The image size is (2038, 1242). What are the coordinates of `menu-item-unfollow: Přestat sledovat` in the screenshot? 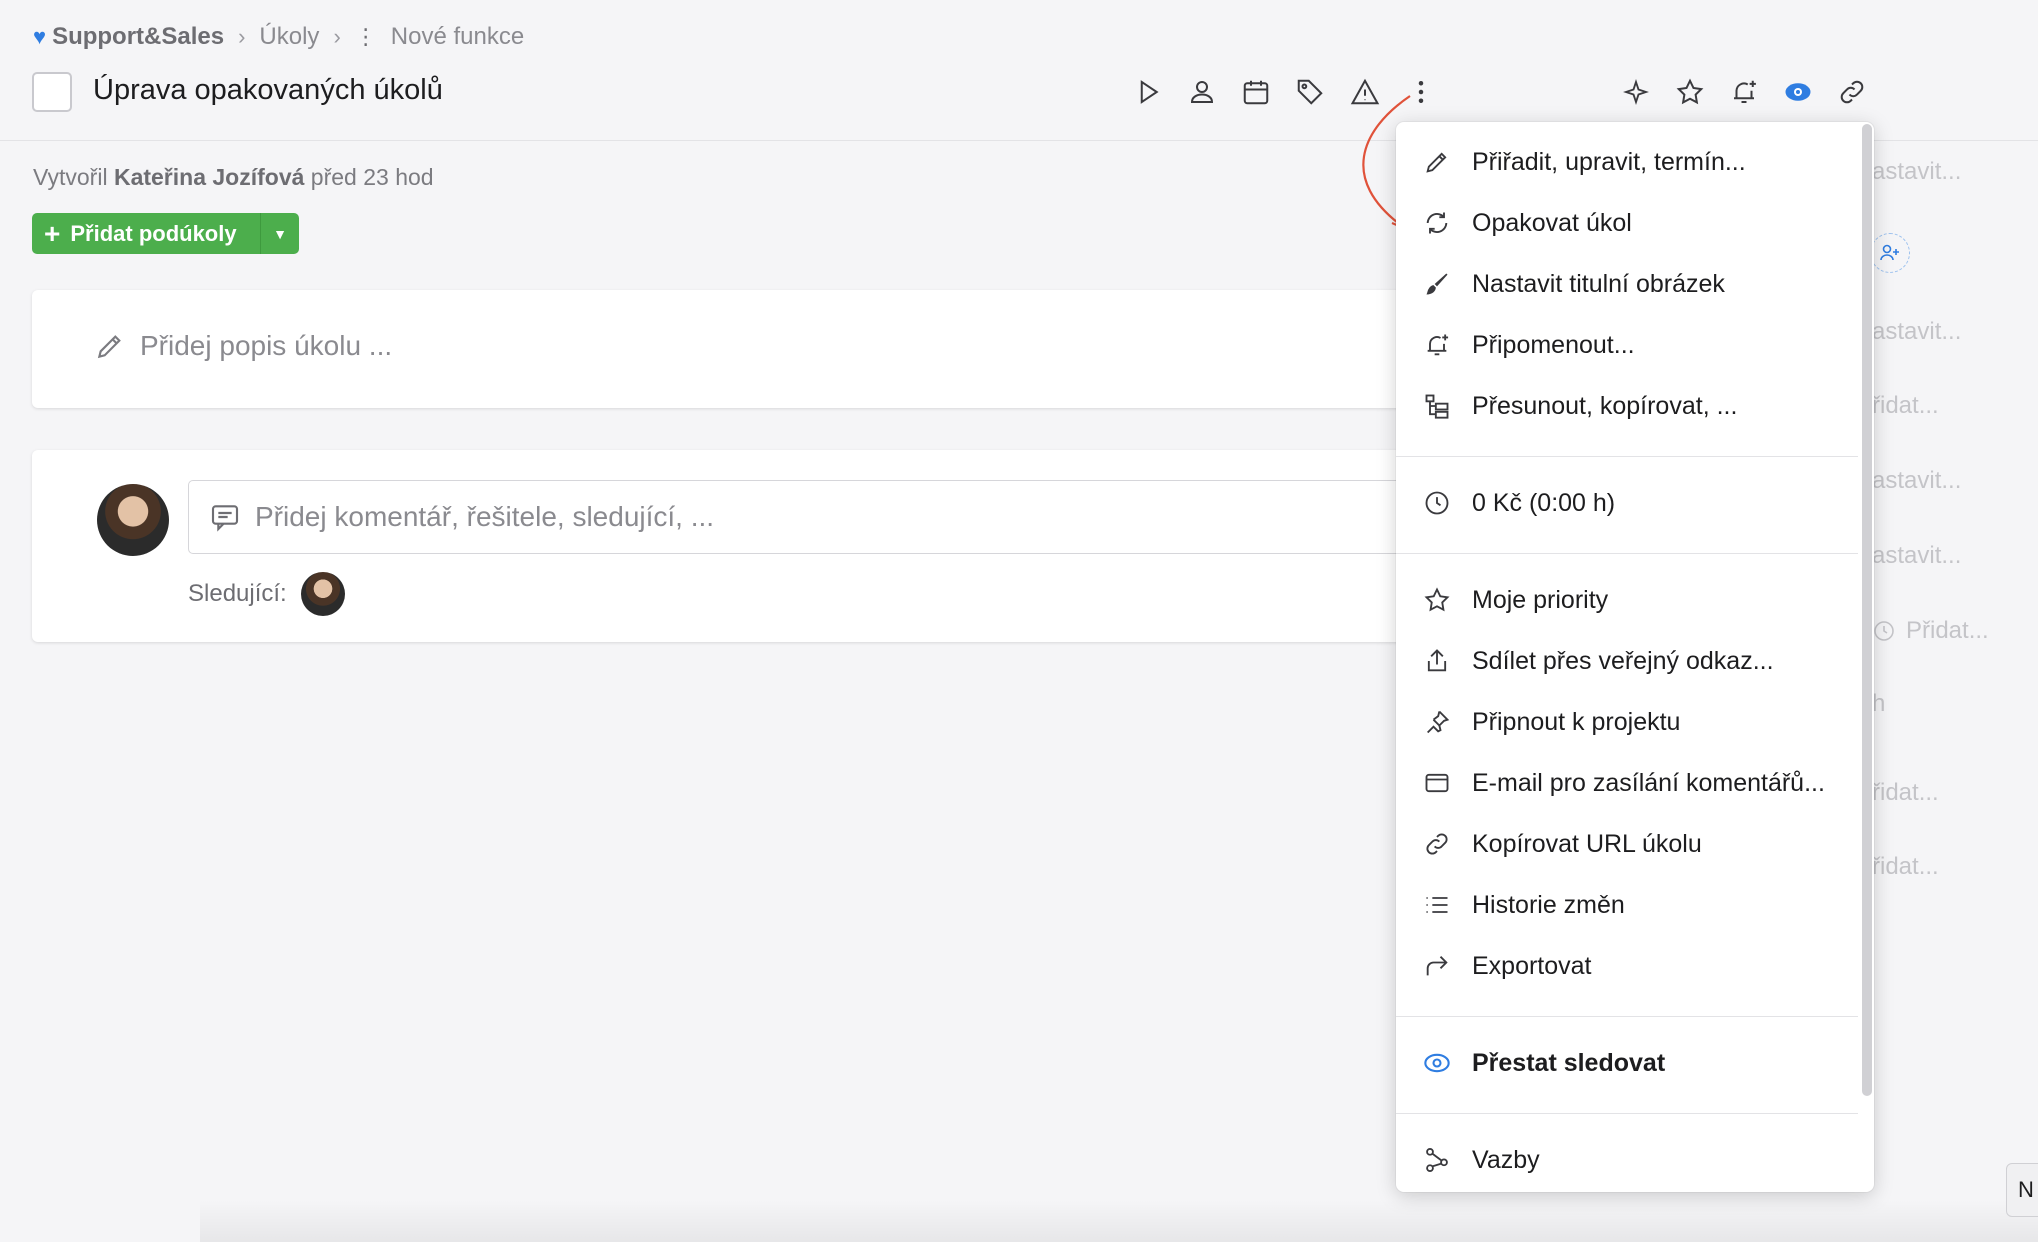 It's located at (1627, 1063).